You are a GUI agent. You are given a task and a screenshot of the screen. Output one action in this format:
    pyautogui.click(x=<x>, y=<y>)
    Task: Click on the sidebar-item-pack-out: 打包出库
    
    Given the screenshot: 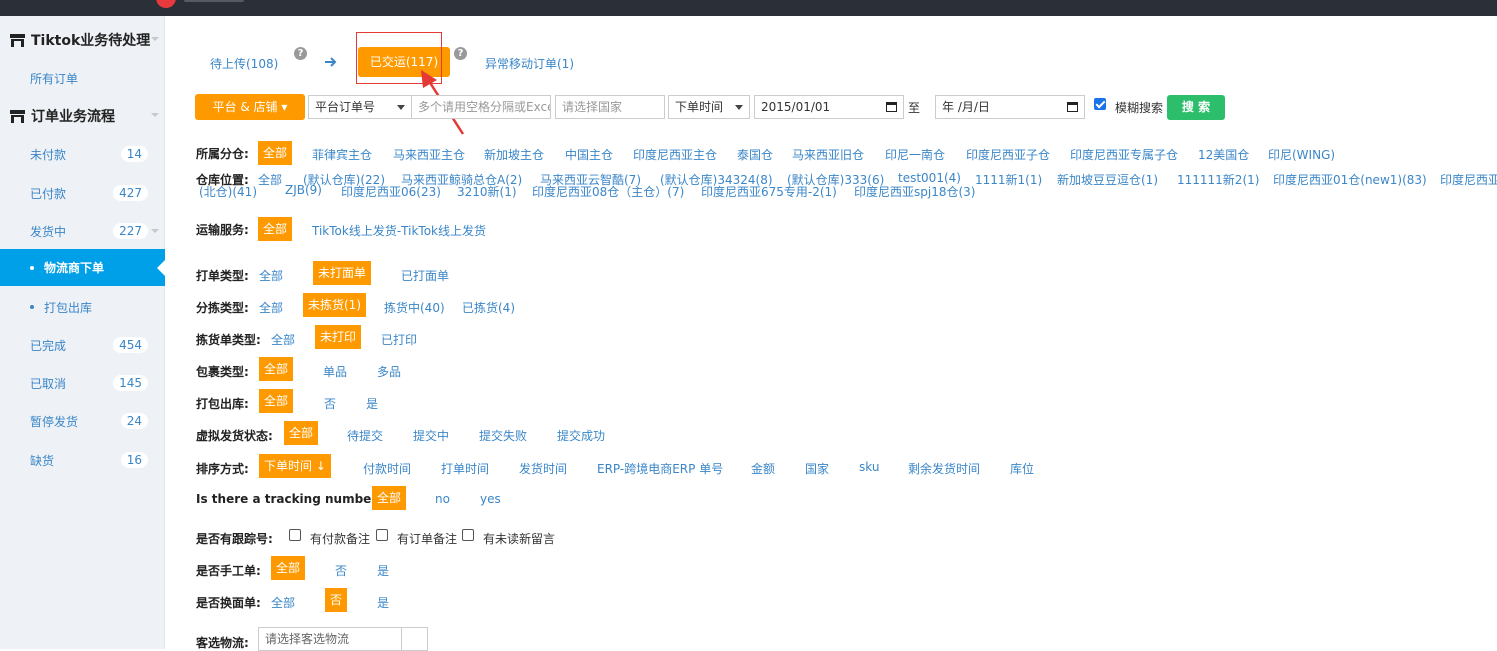 What is the action you would take?
    pyautogui.click(x=82, y=307)
    